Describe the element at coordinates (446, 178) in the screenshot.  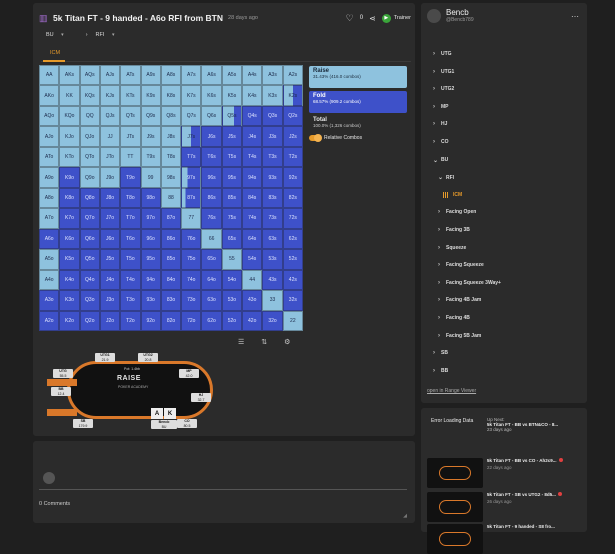
I see `tree-item-rfi: ⌄ RFI` at that location.